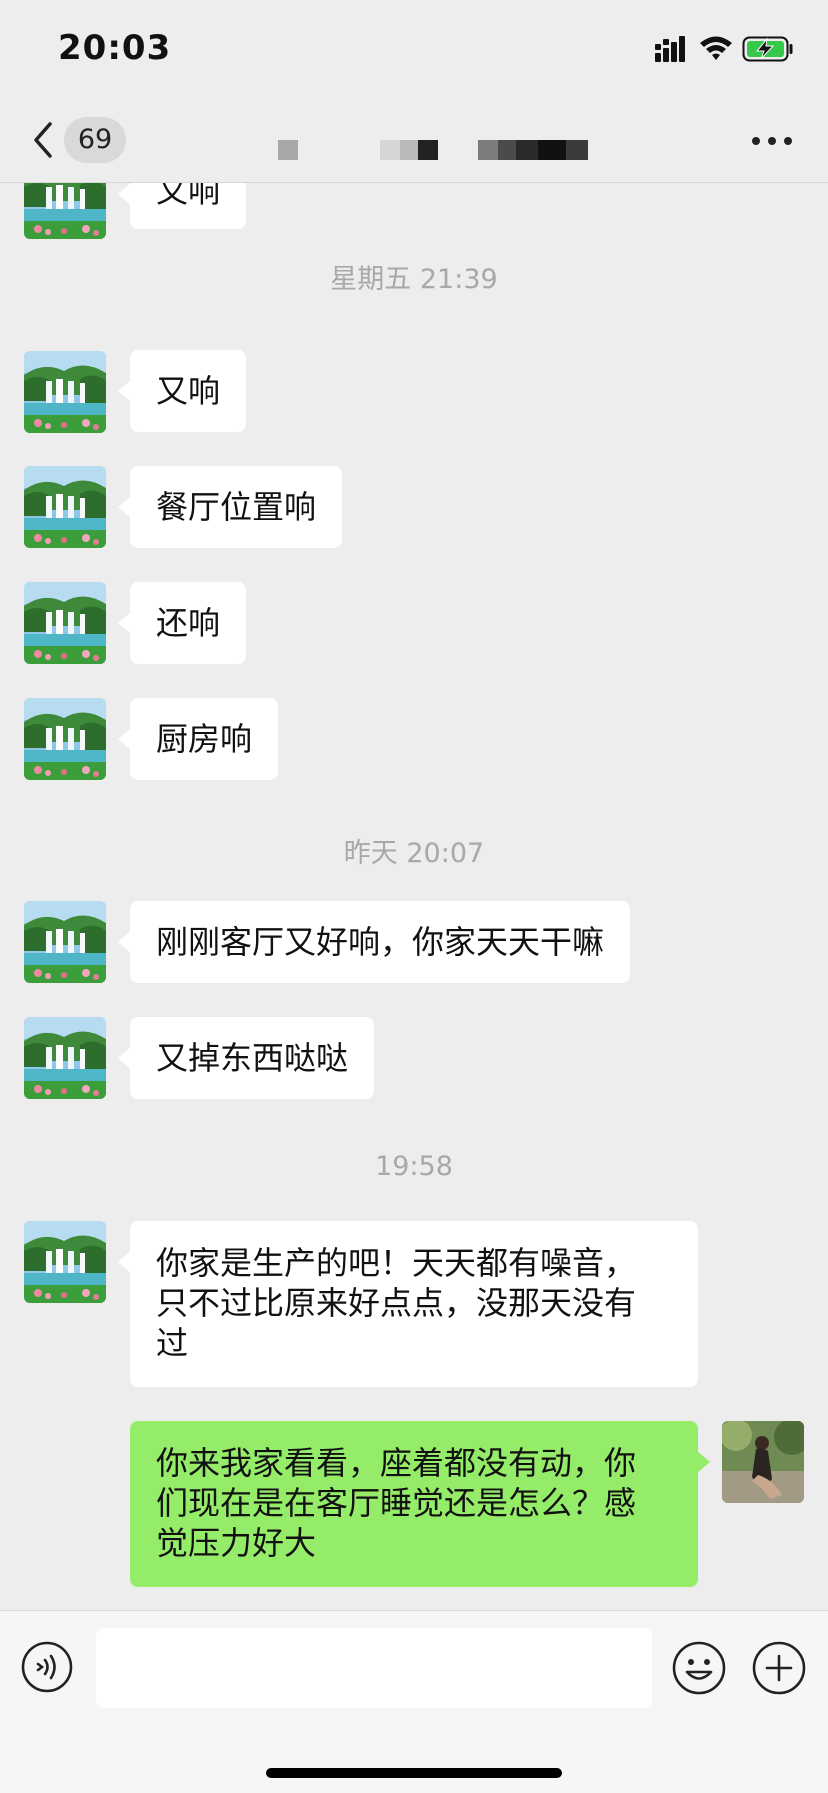  What do you see at coordinates (767, 49) in the screenshot?
I see `battery-charging-icon` at bounding box center [767, 49].